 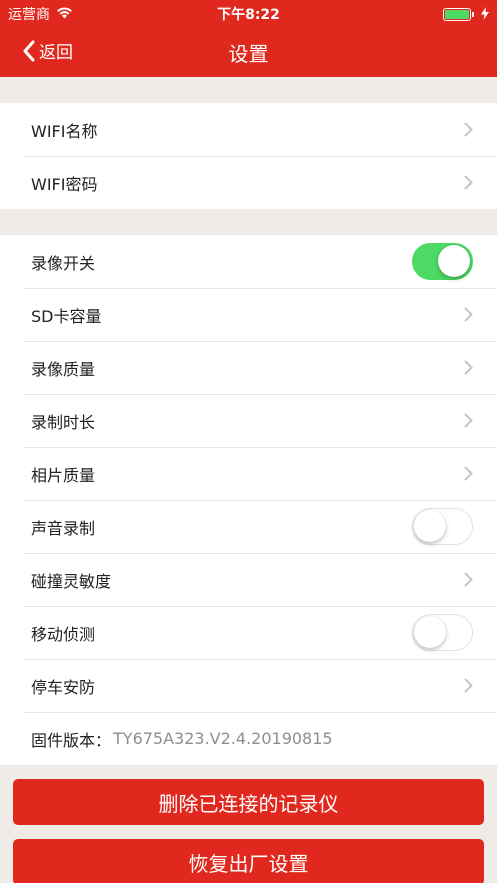 What do you see at coordinates (248, 802) in the screenshot?
I see `delete-connected-recorder-button: 删除已连接的记录仪` at bounding box center [248, 802].